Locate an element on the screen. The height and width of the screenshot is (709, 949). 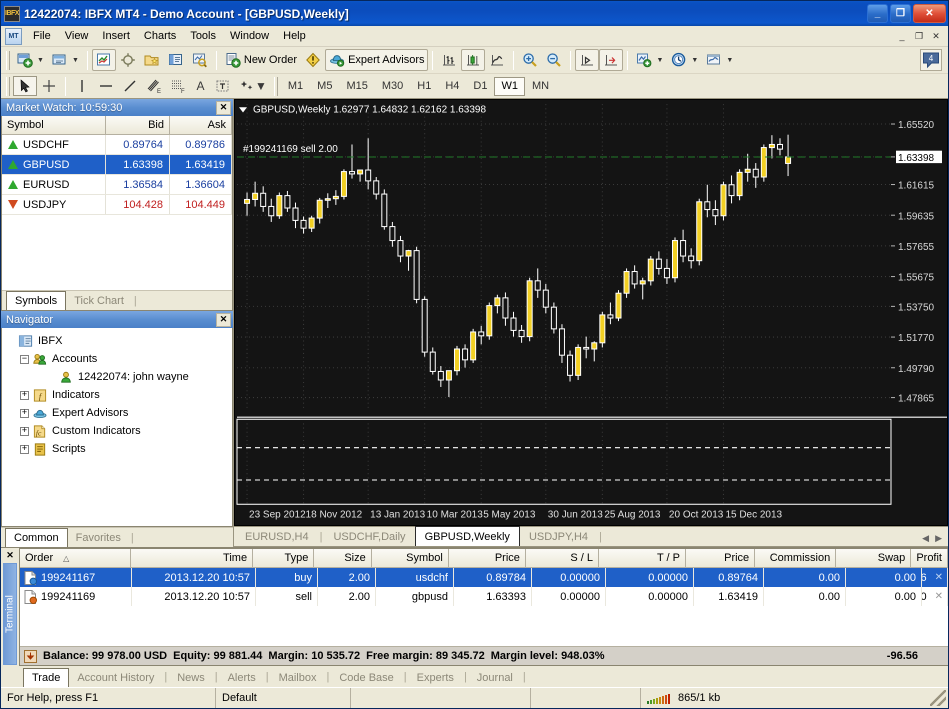
navigator-button is located at coordinates (128, 60).